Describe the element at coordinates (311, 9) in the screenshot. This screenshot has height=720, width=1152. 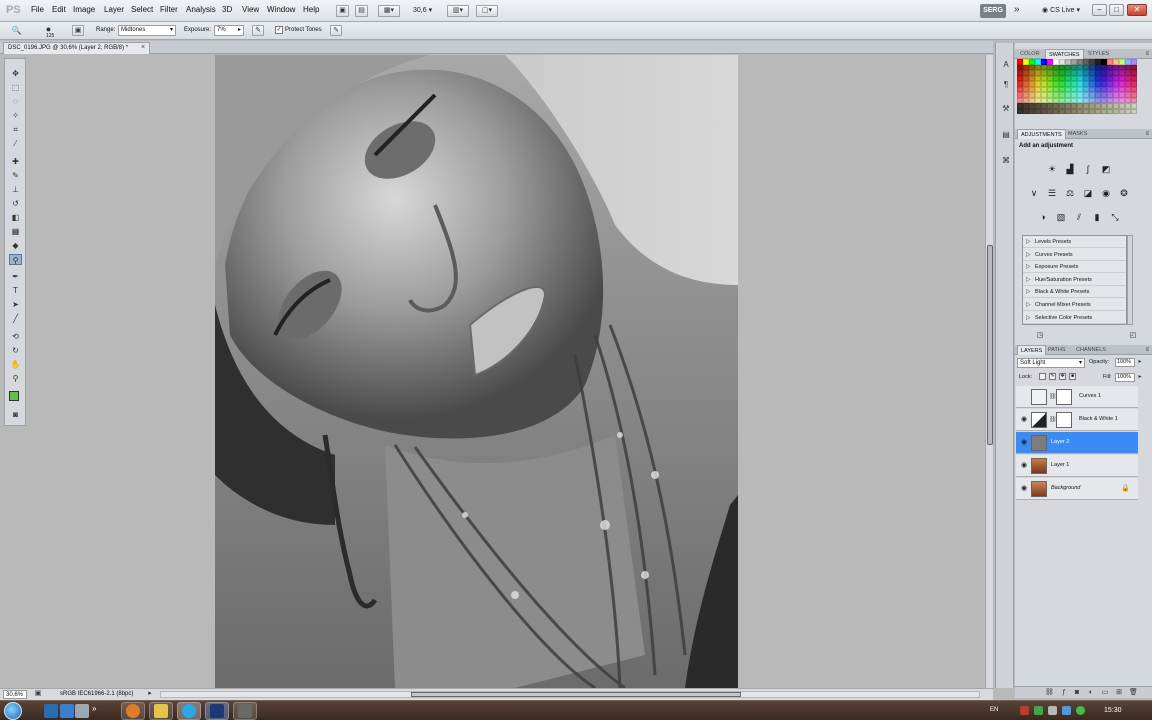
I see `menu-help: Help` at that location.